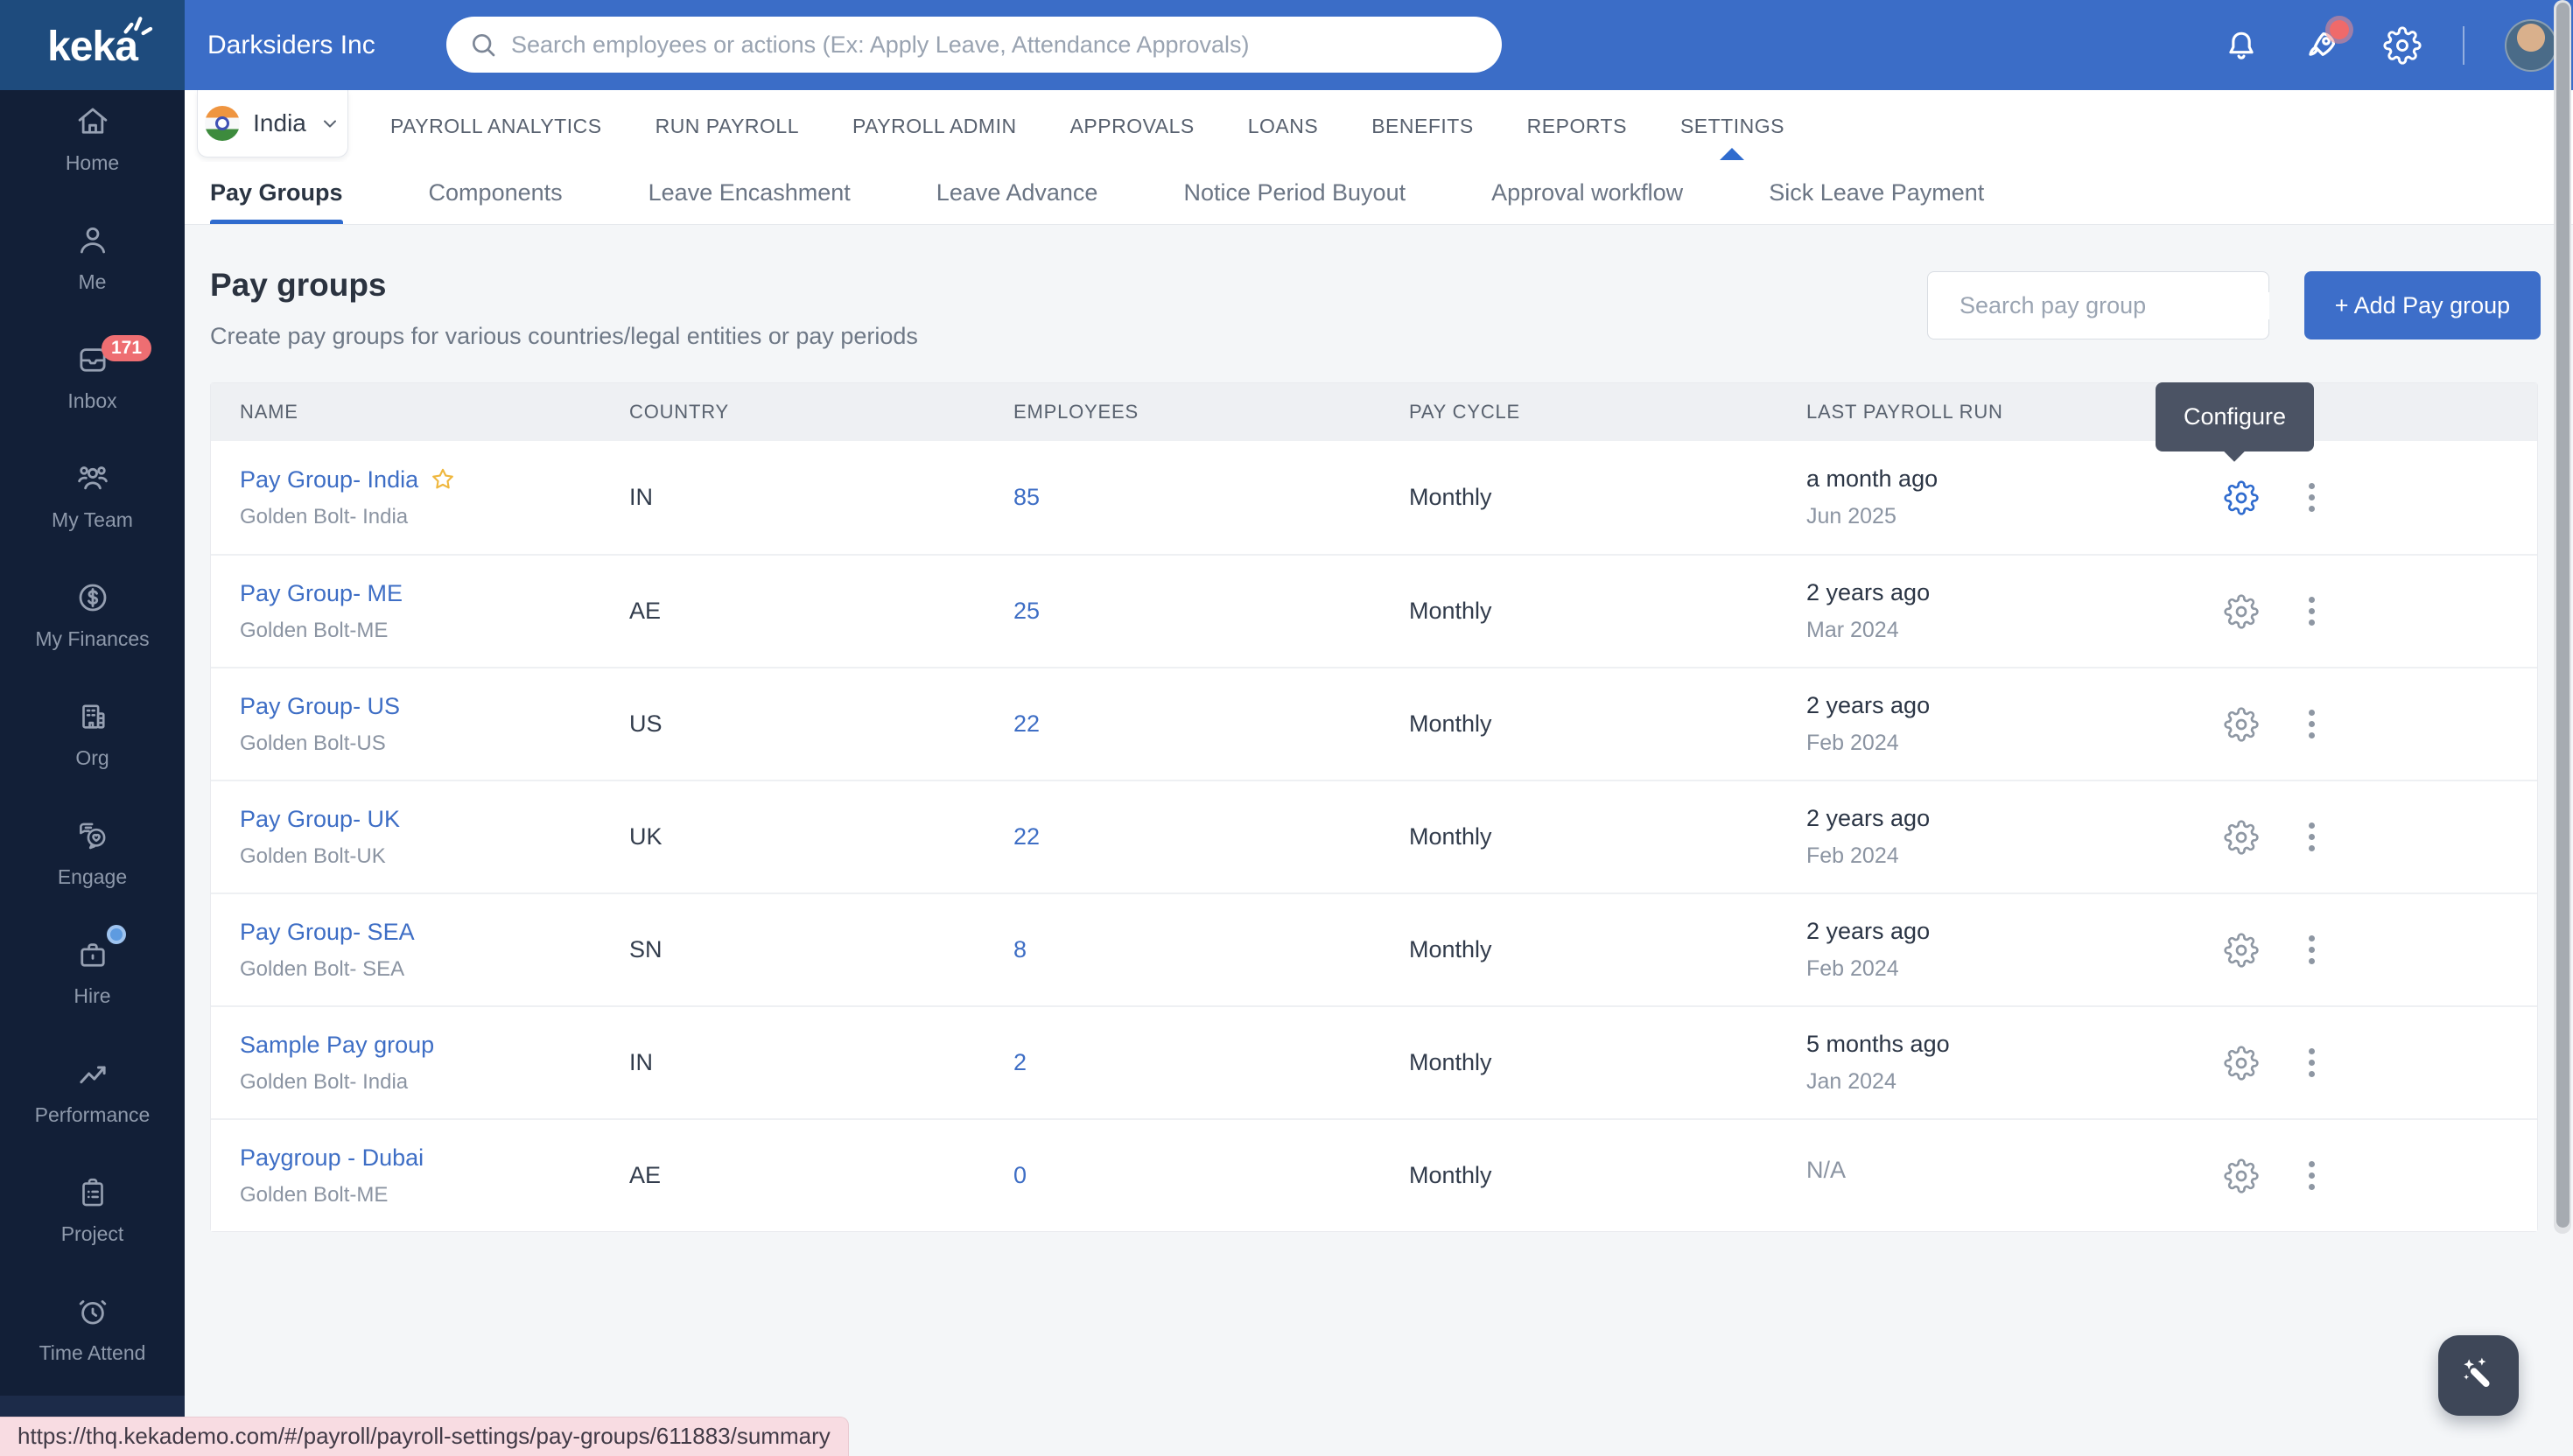 The image size is (2573, 1456). What do you see at coordinates (443, 480) in the screenshot?
I see `star-icon` at bounding box center [443, 480].